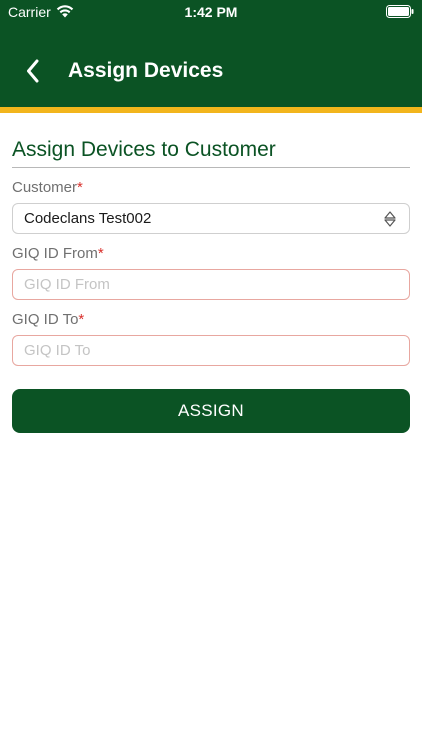 The image size is (422, 750). What do you see at coordinates (146, 70) in the screenshot?
I see `page-title: Assign Devices` at bounding box center [146, 70].